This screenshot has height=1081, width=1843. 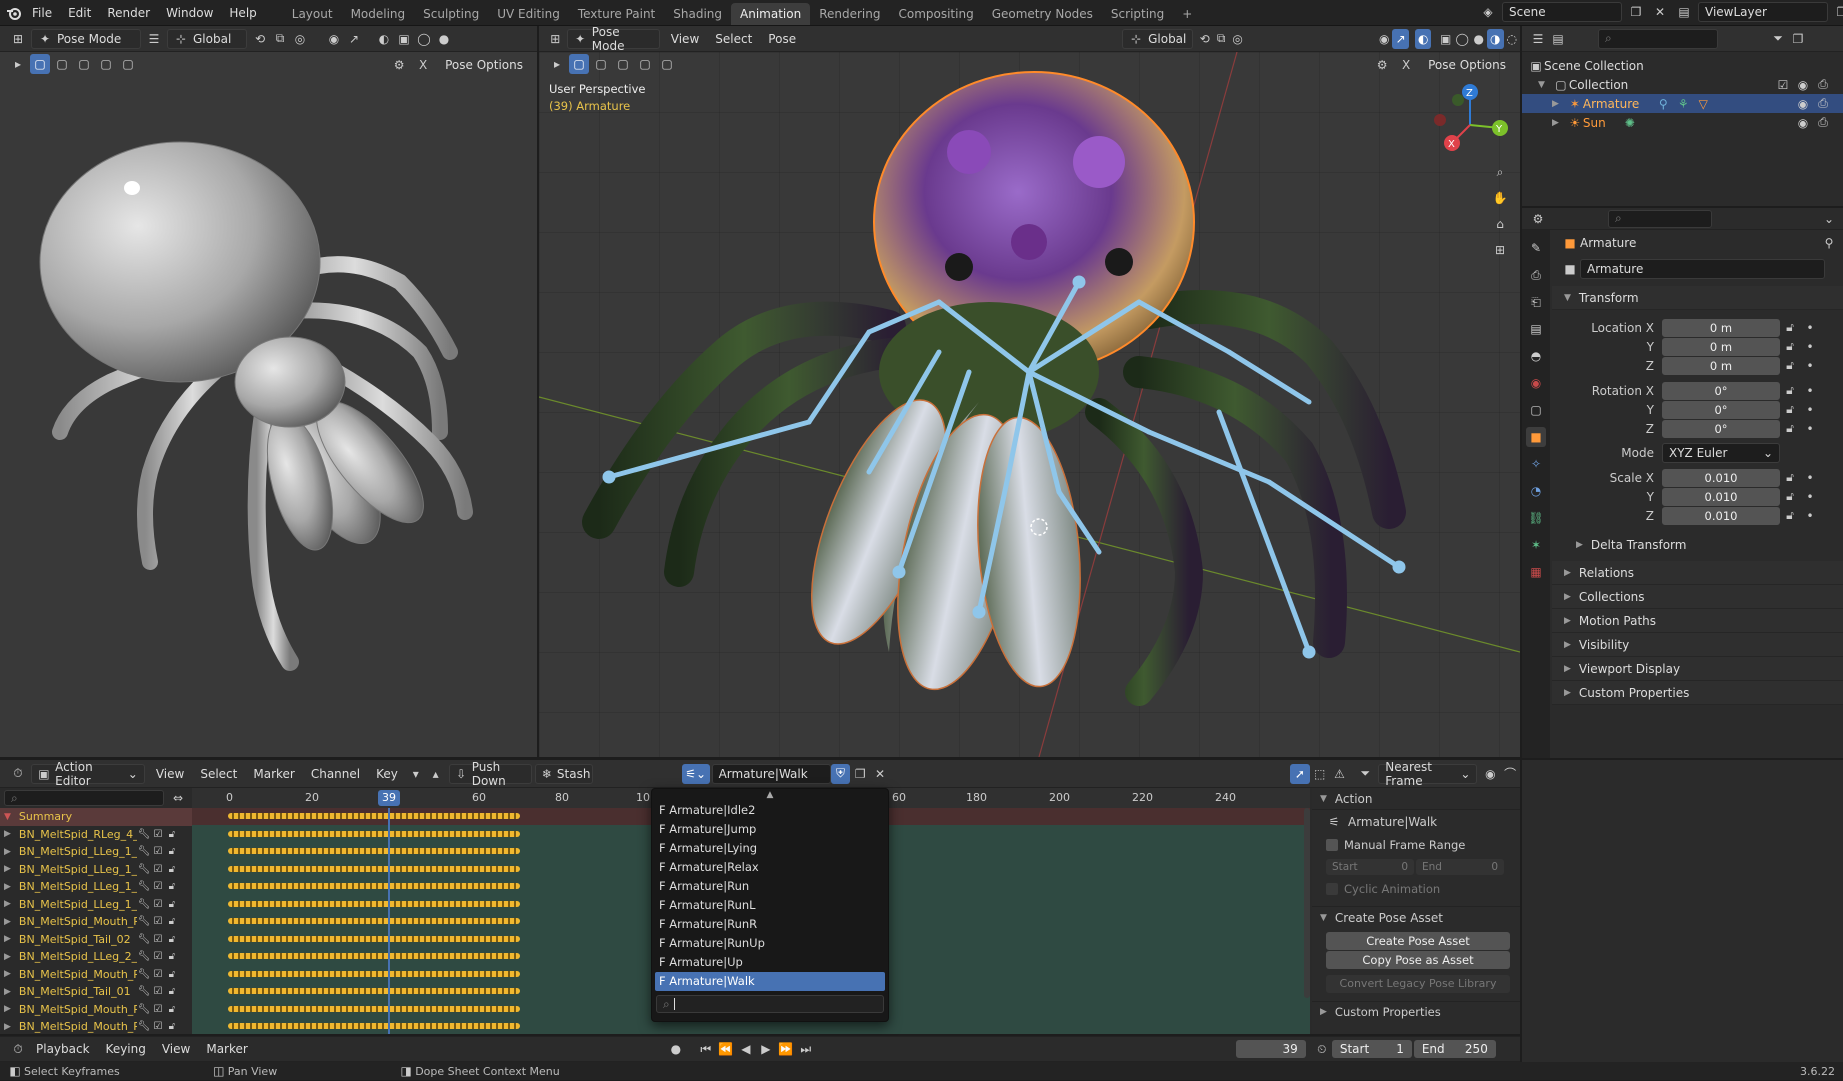 I want to click on timeline-editor-icon: ⏱, so click(x=18, y=1049).